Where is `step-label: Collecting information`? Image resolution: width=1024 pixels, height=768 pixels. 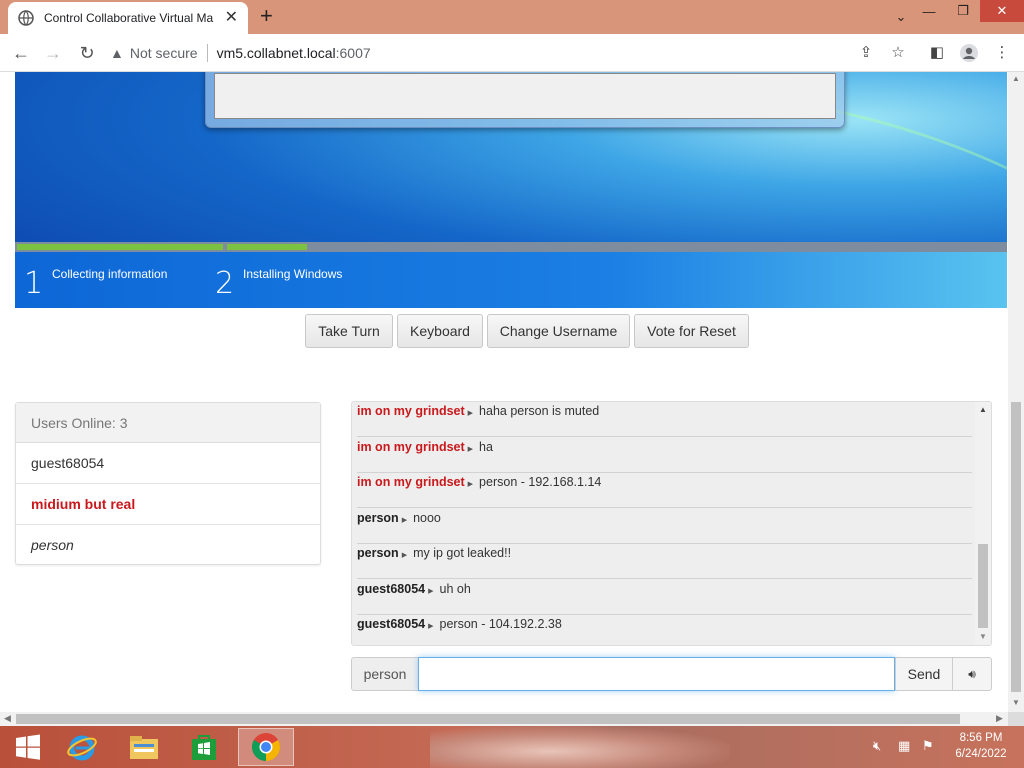
step-label: Collecting information is located at coordinates (110, 274).